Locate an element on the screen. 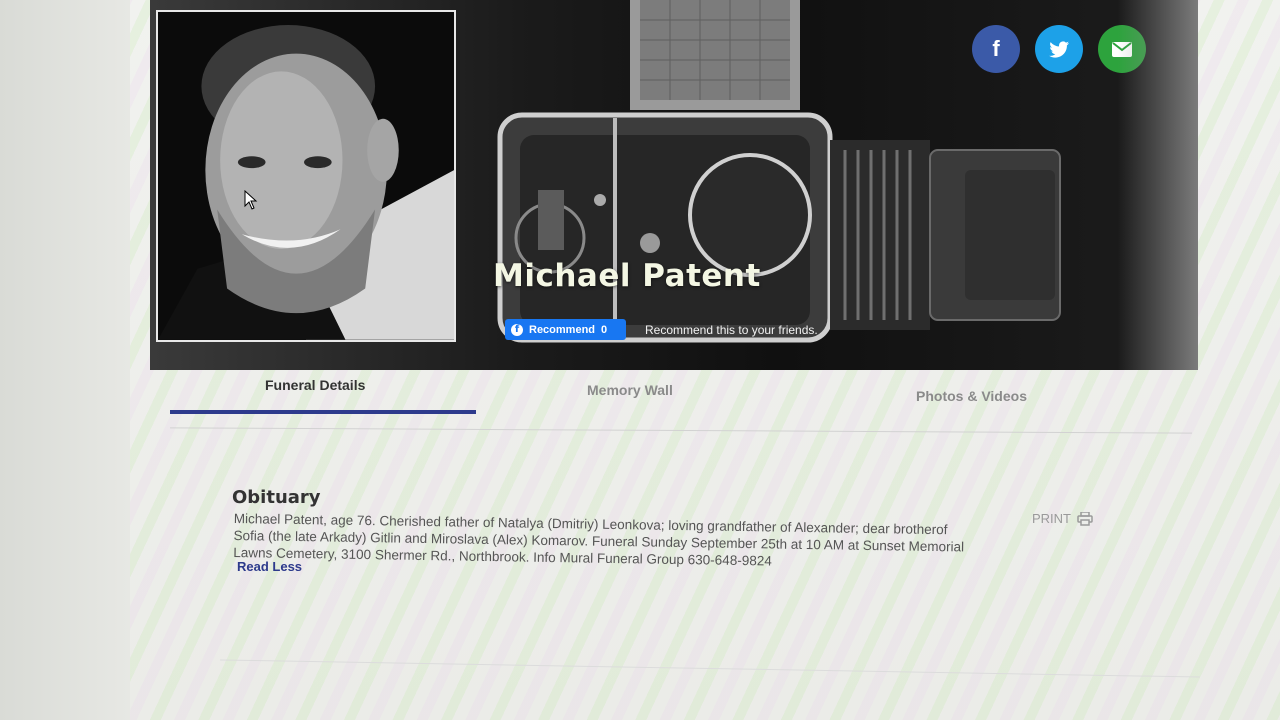  tab-memory-wall: Memory Wall is located at coordinates (630, 390).